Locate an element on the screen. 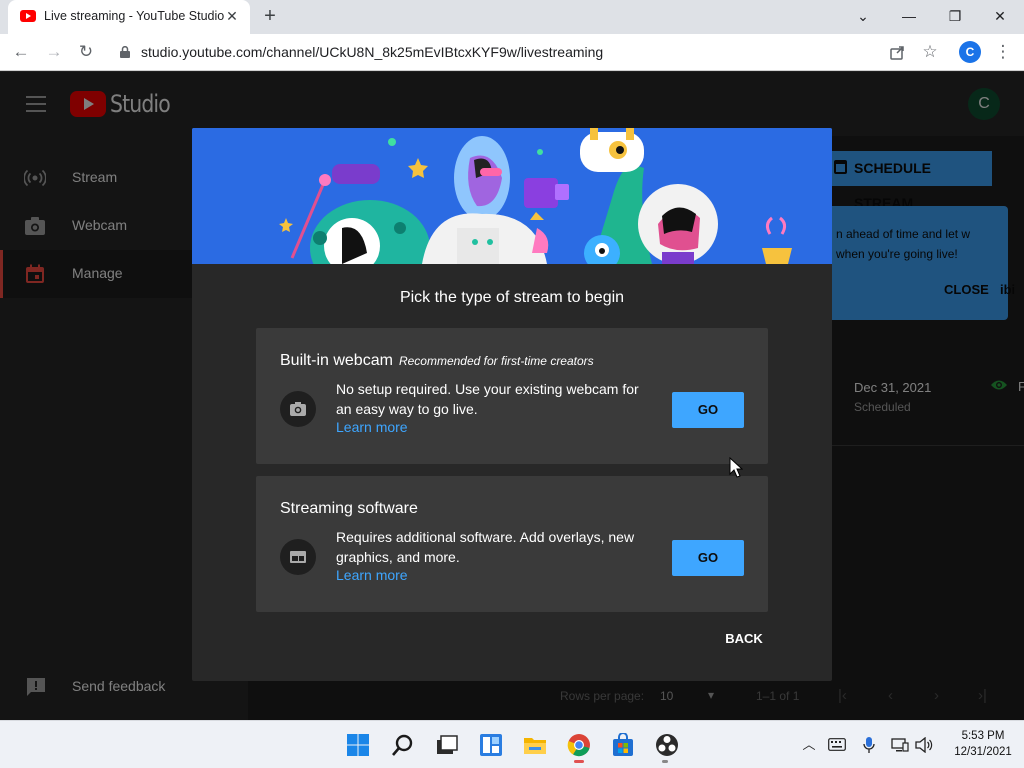  mouse-cursor-icon is located at coordinates (736, 467).